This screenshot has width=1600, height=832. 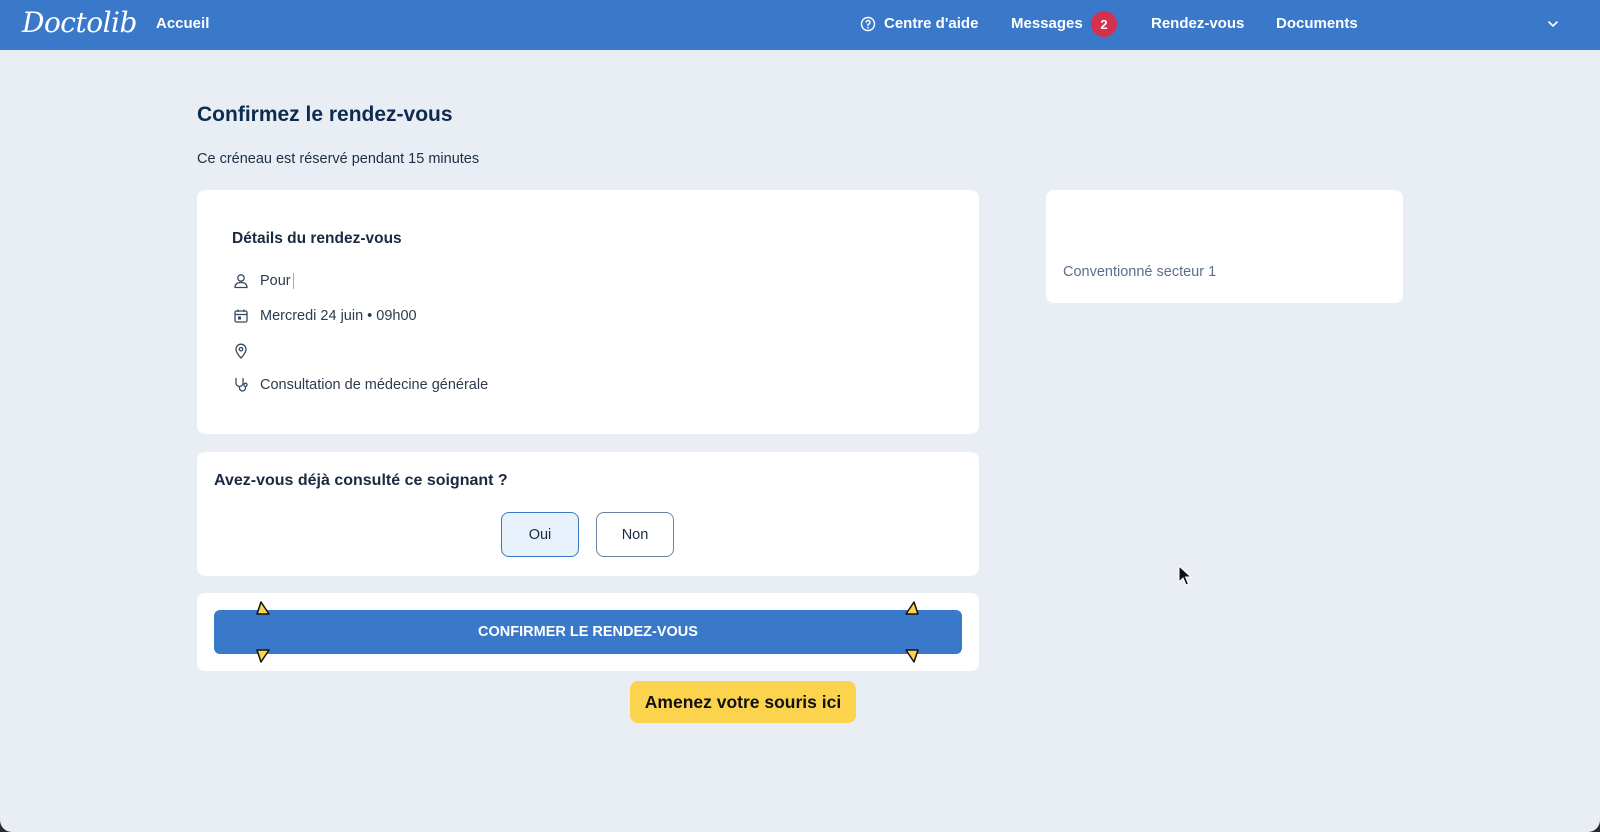 I want to click on confirm-card: CONFIRMER LE RENDEZ-VOUS, so click(x=588, y=632).